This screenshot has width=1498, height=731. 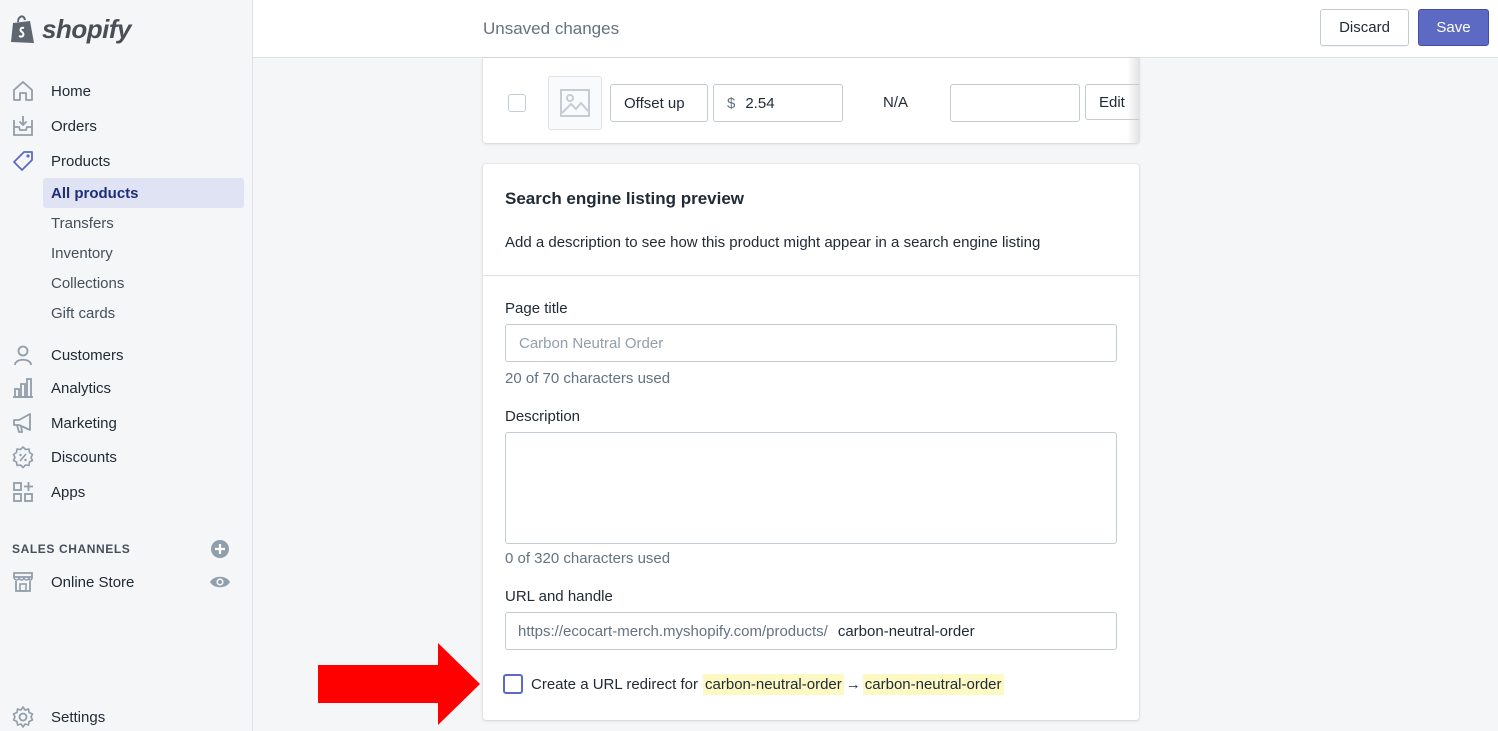 What do you see at coordinates (23, 355) in the screenshot?
I see `person-icon` at bounding box center [23, 355].